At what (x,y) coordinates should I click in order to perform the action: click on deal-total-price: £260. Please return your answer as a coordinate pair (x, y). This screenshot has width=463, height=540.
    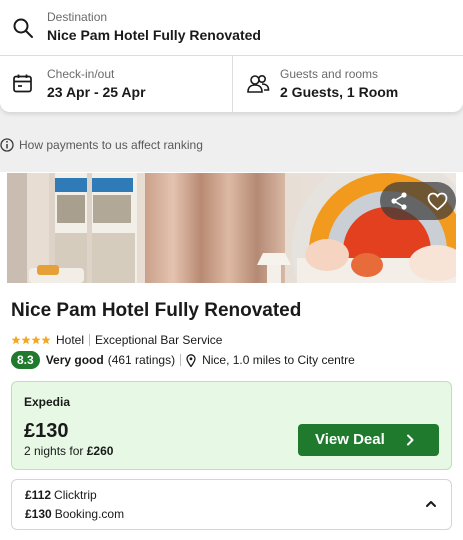
    Looking at the image, I should click on (100, 451).